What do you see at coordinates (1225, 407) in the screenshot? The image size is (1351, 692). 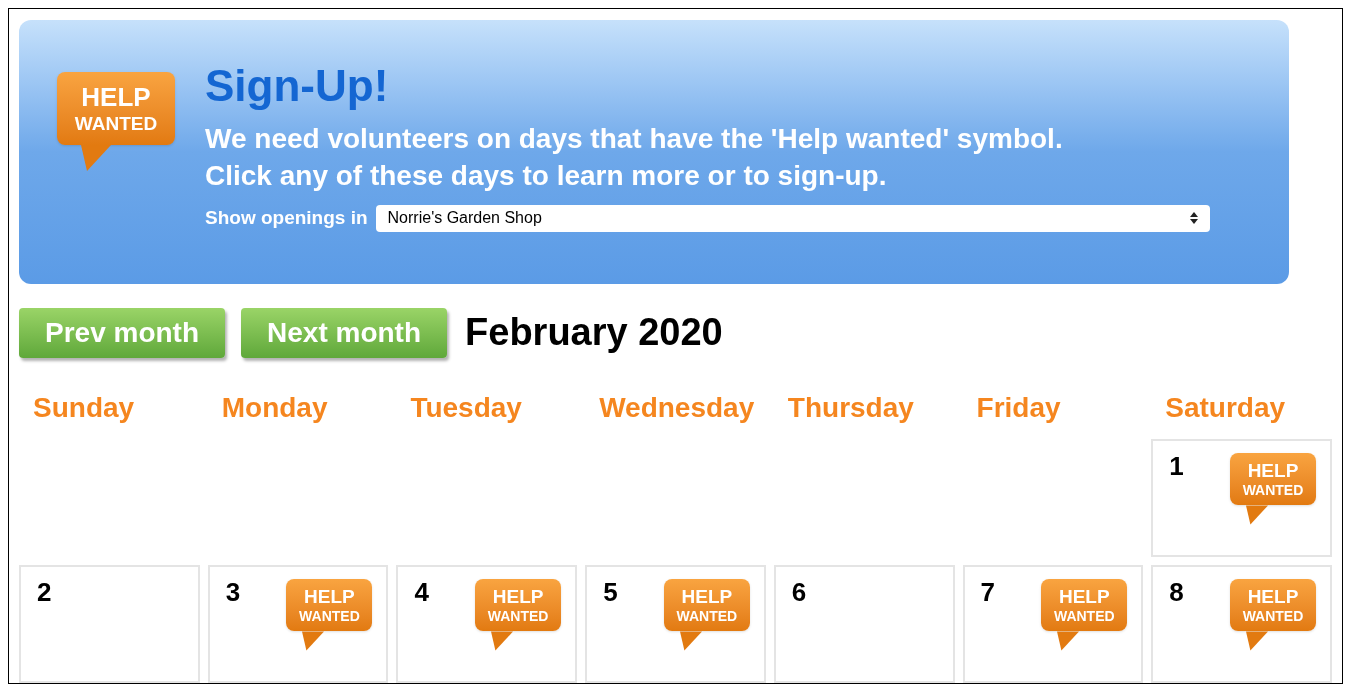 I see `weekday-label: Saturday` at bounding box center [1225, 407].